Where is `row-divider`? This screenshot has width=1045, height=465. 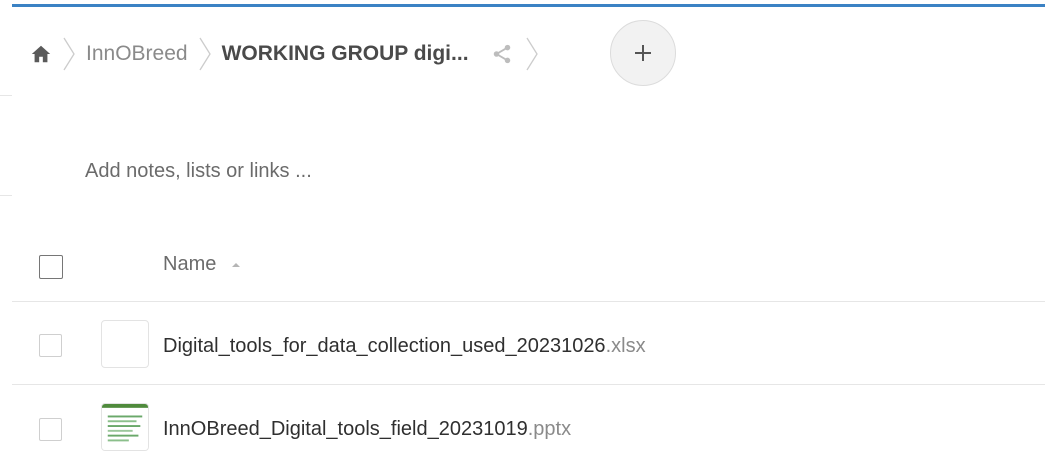 row-divider is located at coordinates (528, 384).